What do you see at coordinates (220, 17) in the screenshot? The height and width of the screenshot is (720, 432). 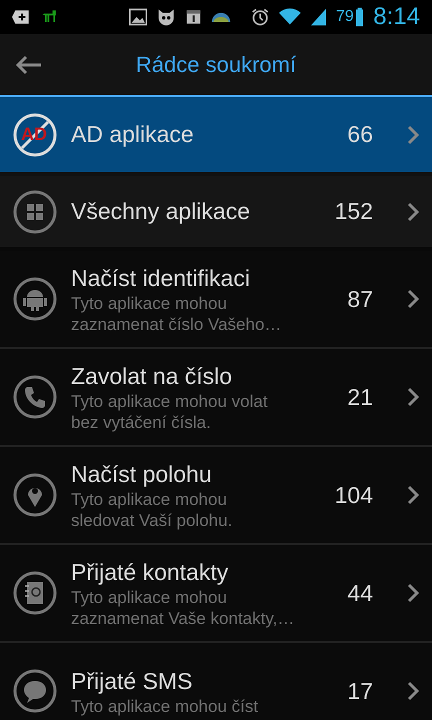 I see `globe-icon` at bounding box center [220, 17].